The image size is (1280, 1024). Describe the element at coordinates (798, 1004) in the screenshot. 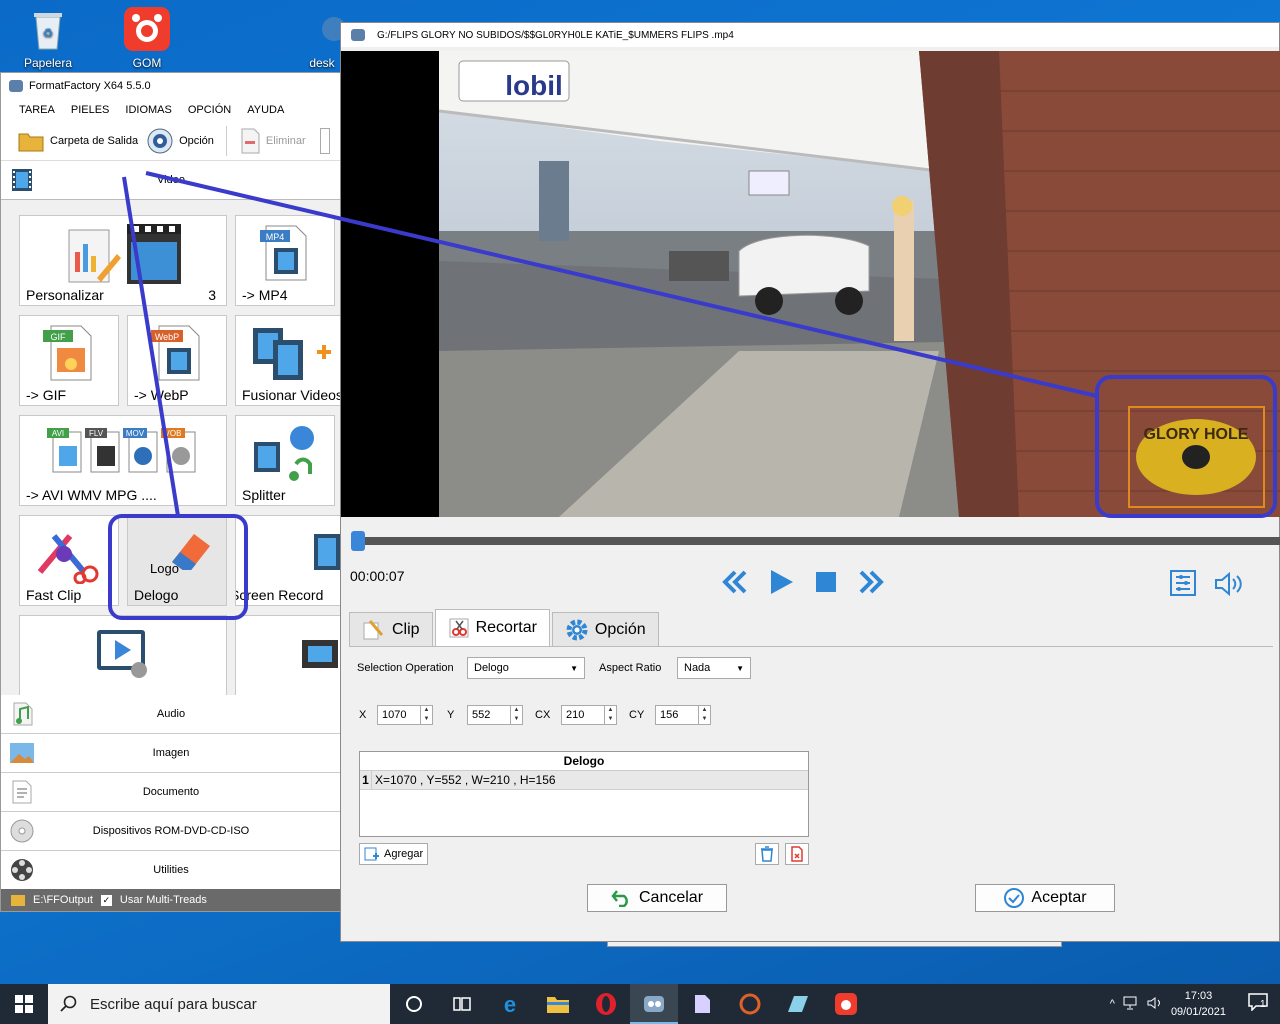

I see `taskbar-app-c` at that location.